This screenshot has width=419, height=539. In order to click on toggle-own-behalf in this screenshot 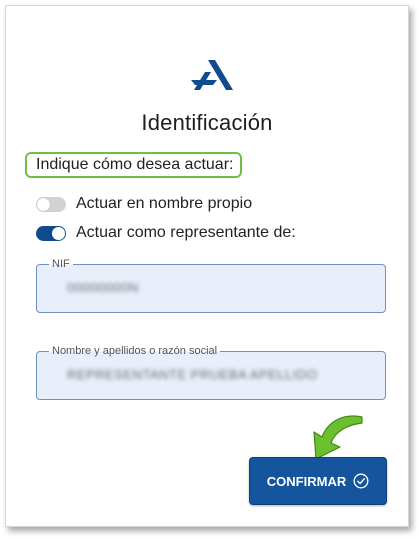, I will do `click(51, 204)`.